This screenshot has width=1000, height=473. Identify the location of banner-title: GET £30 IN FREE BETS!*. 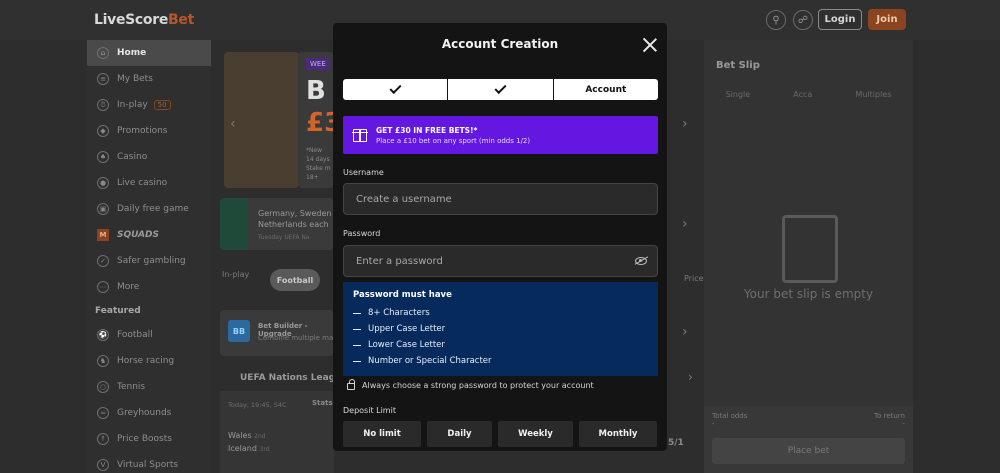
(427, 130).